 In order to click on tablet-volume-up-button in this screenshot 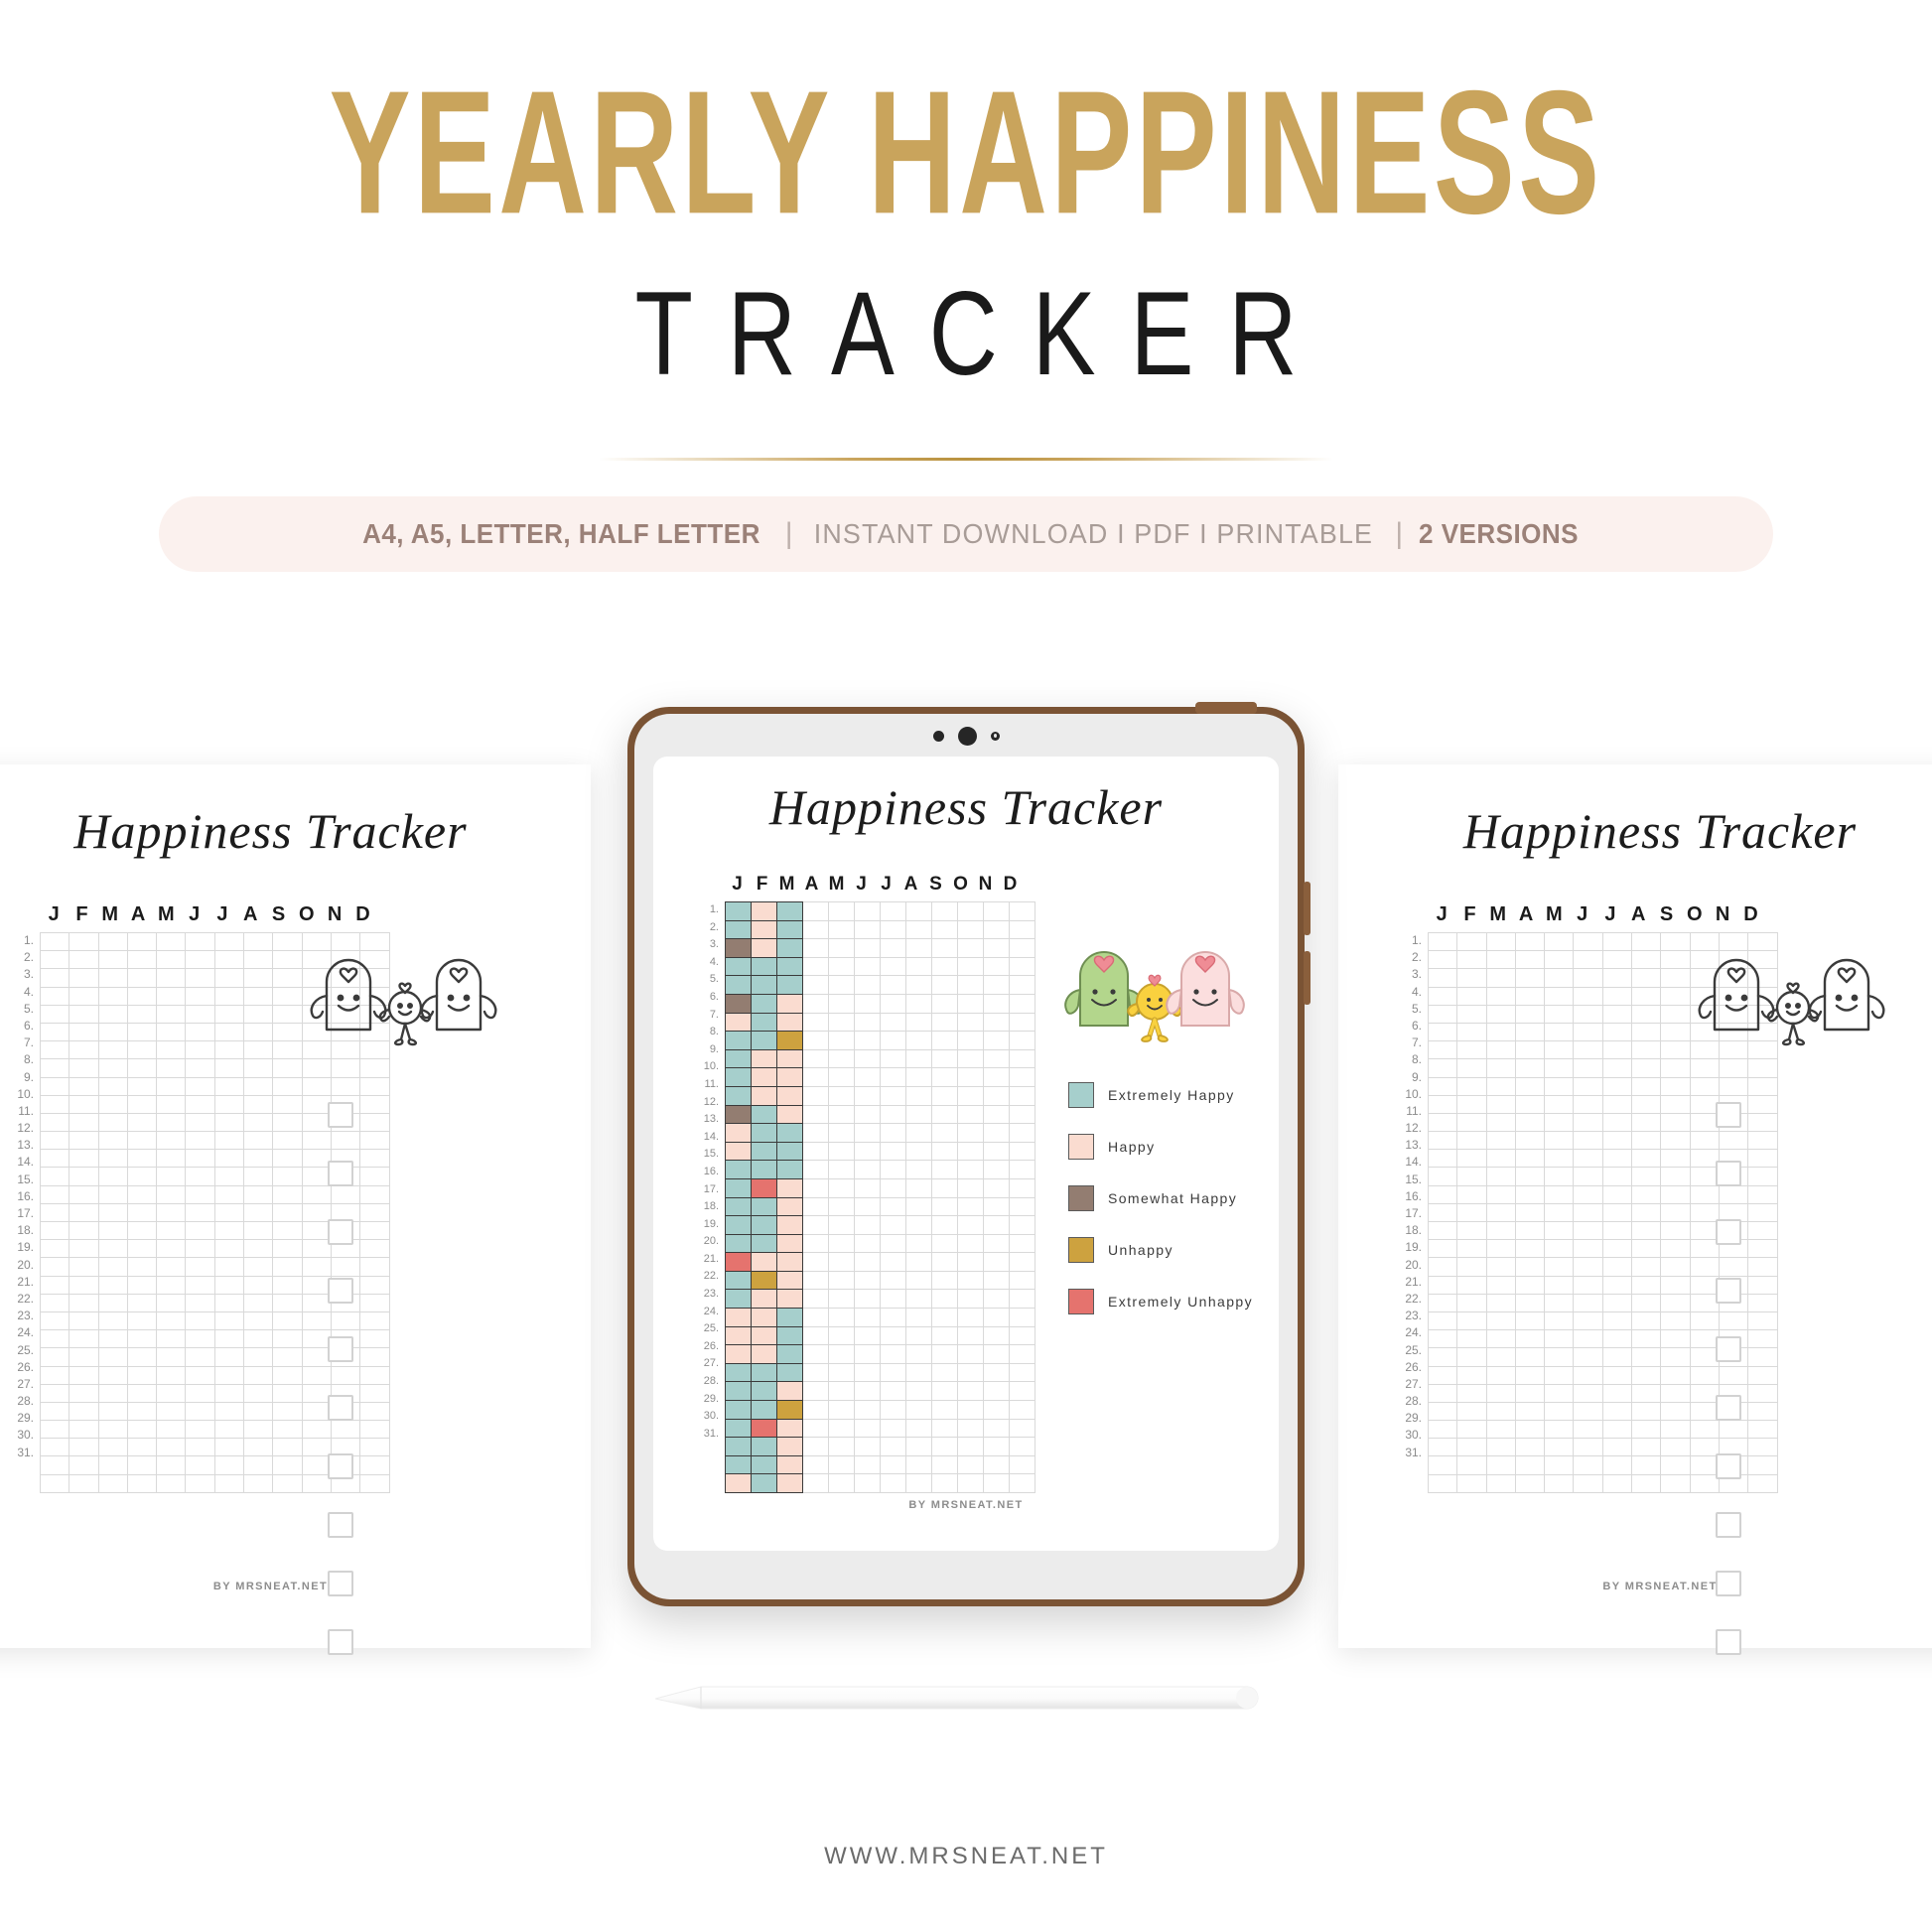, I will do `click(1308, 909)`.